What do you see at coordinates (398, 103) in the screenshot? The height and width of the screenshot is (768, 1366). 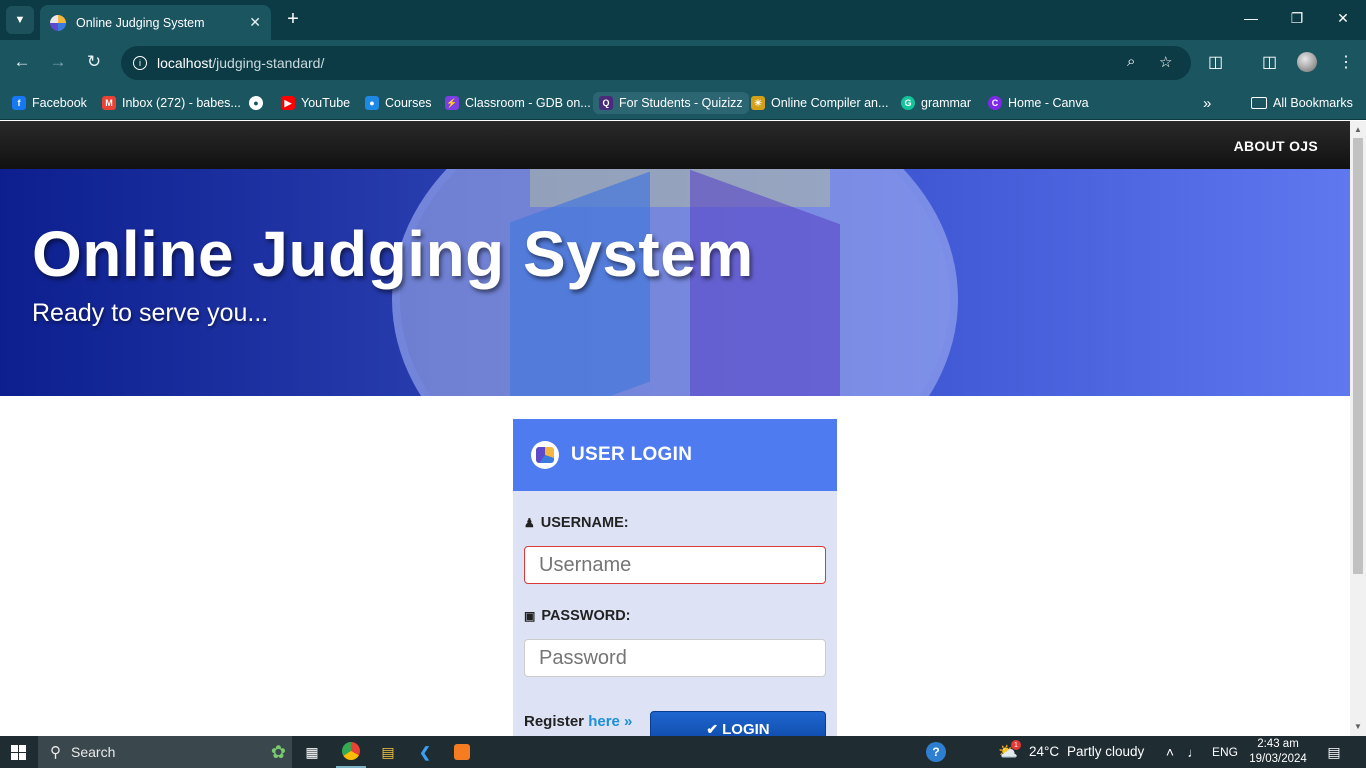 I see `bookmark-courses: ● Courses` at bounding box center [398, 103].